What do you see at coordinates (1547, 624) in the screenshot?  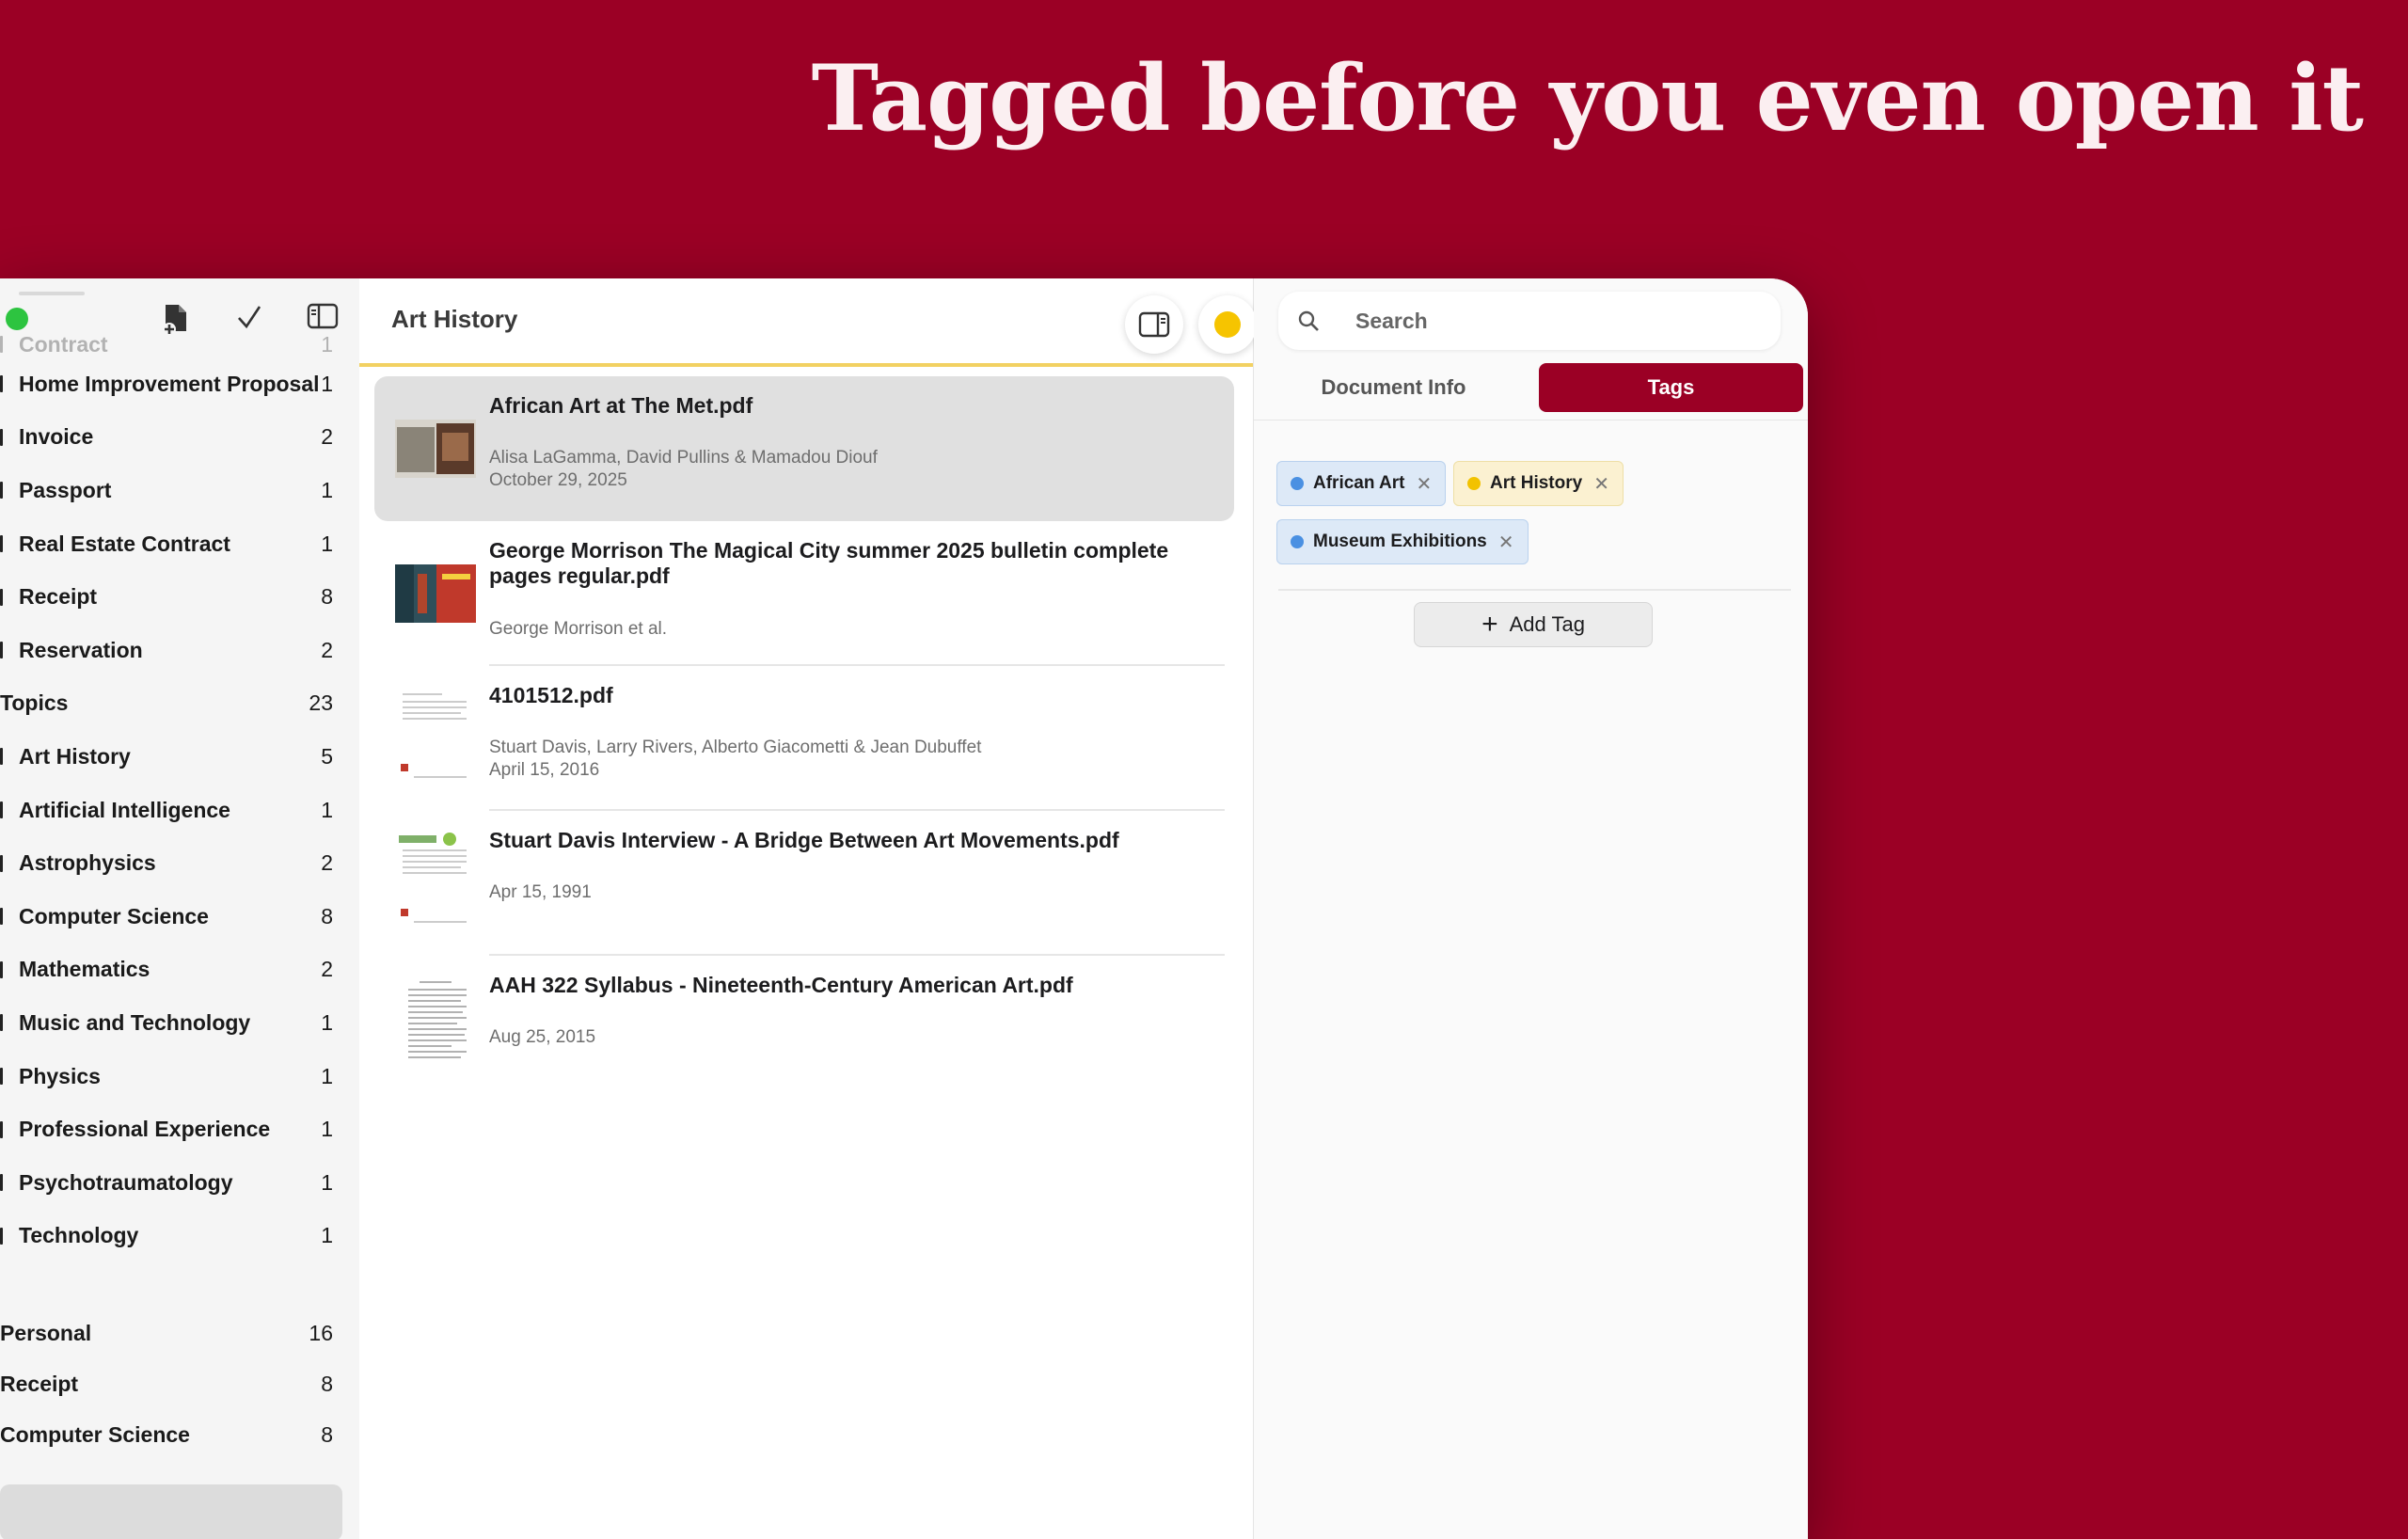 I see `add-tag-label: Add Tag` at bounding box center [1547, 624].